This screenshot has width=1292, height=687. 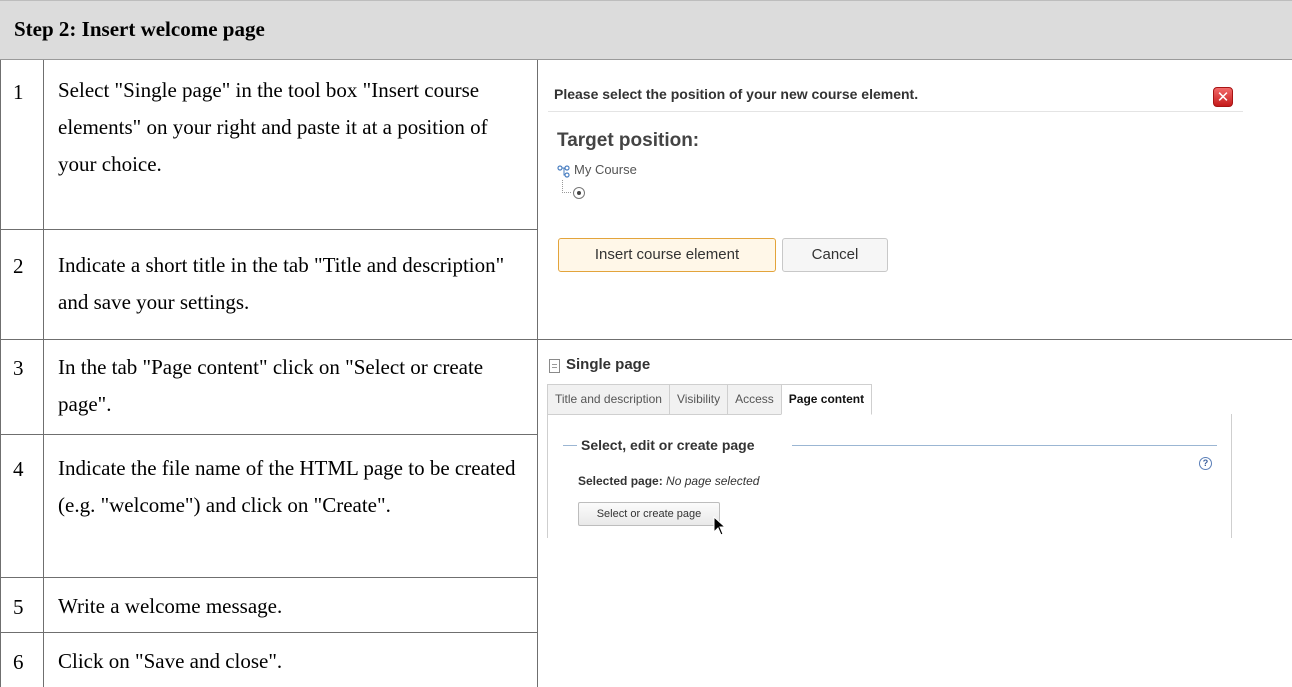 I want to click on tab-title-description: Title and description, so click(x=608, y=399).